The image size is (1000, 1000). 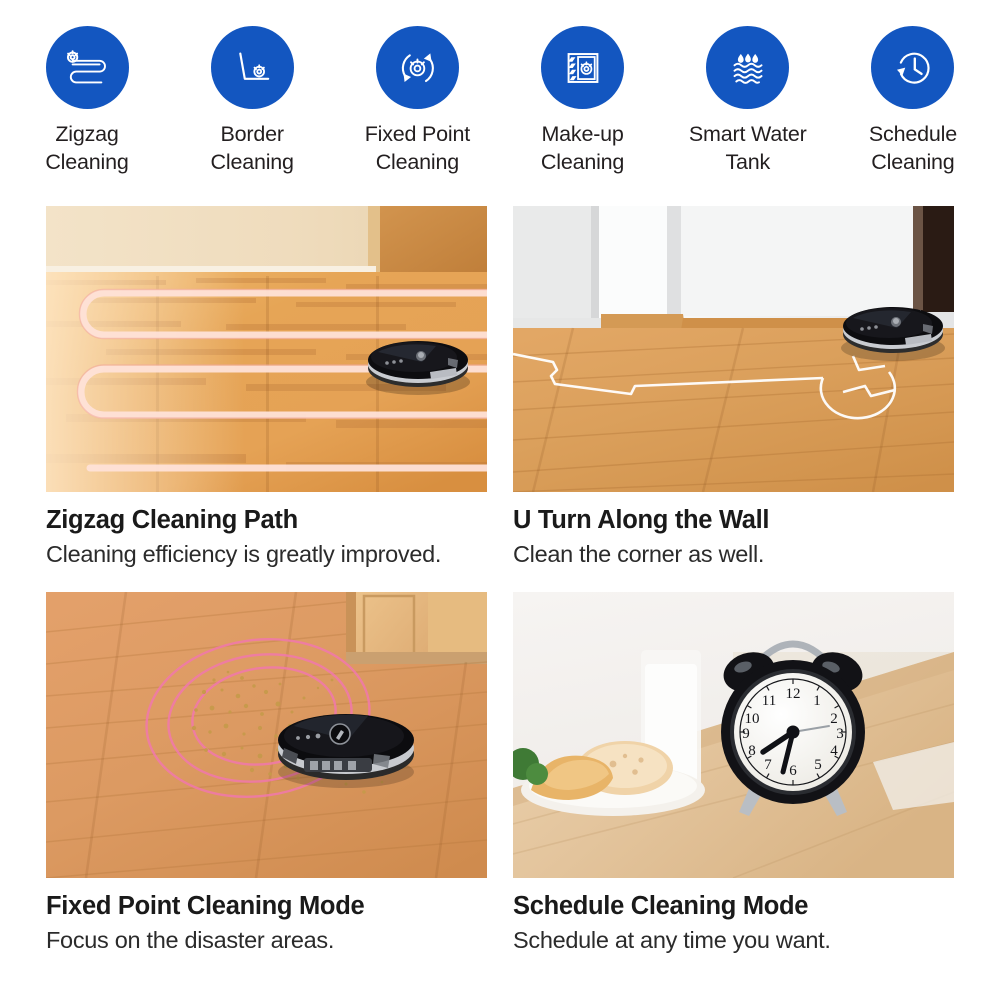 I want to click on svg-text: 2, so click(x=834, y=719).